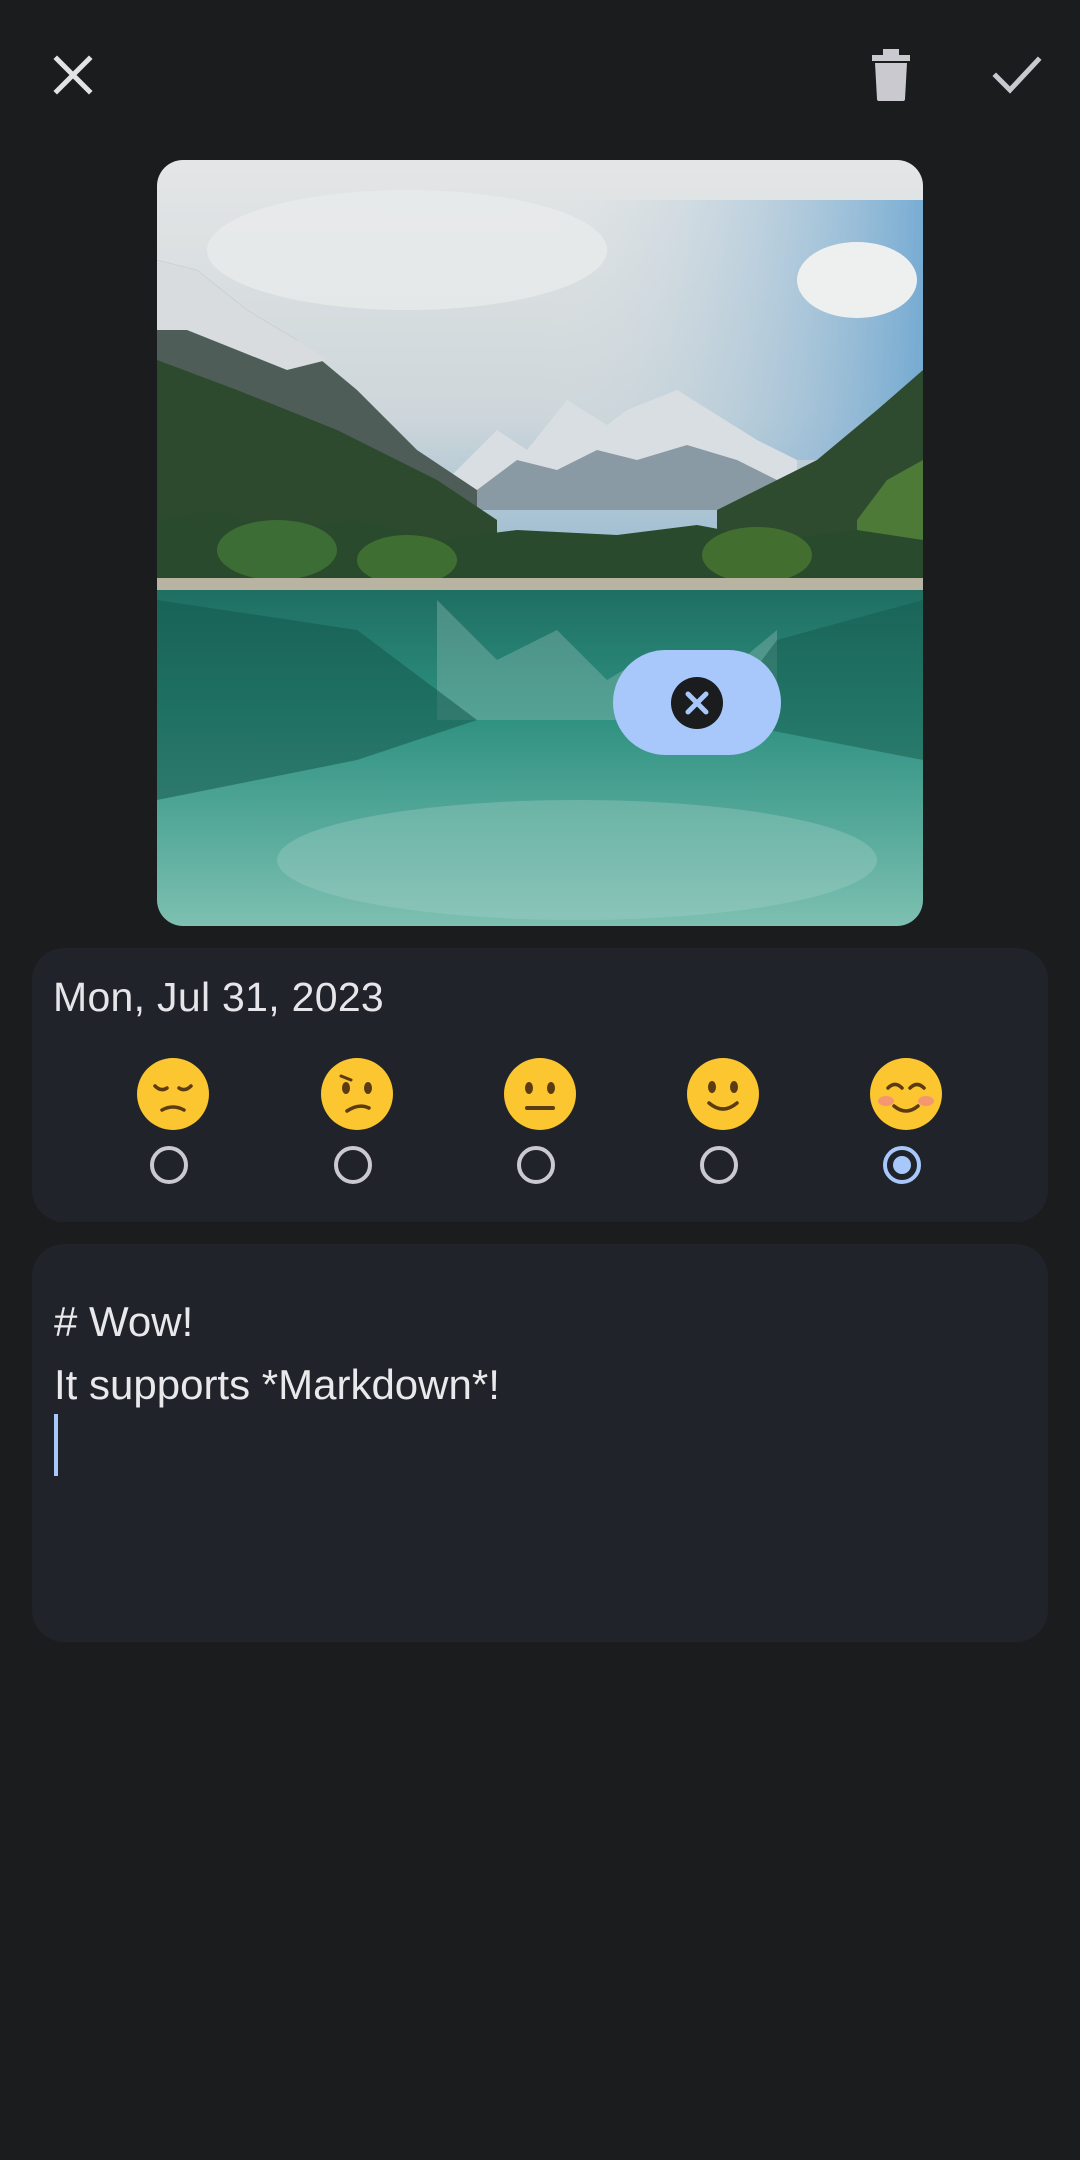 This screenshot has height=2160, width=1080. Describe the element at coordinates (723, 1094) in the screenshot. I see `slightly-smiling-face-icon` at that location.